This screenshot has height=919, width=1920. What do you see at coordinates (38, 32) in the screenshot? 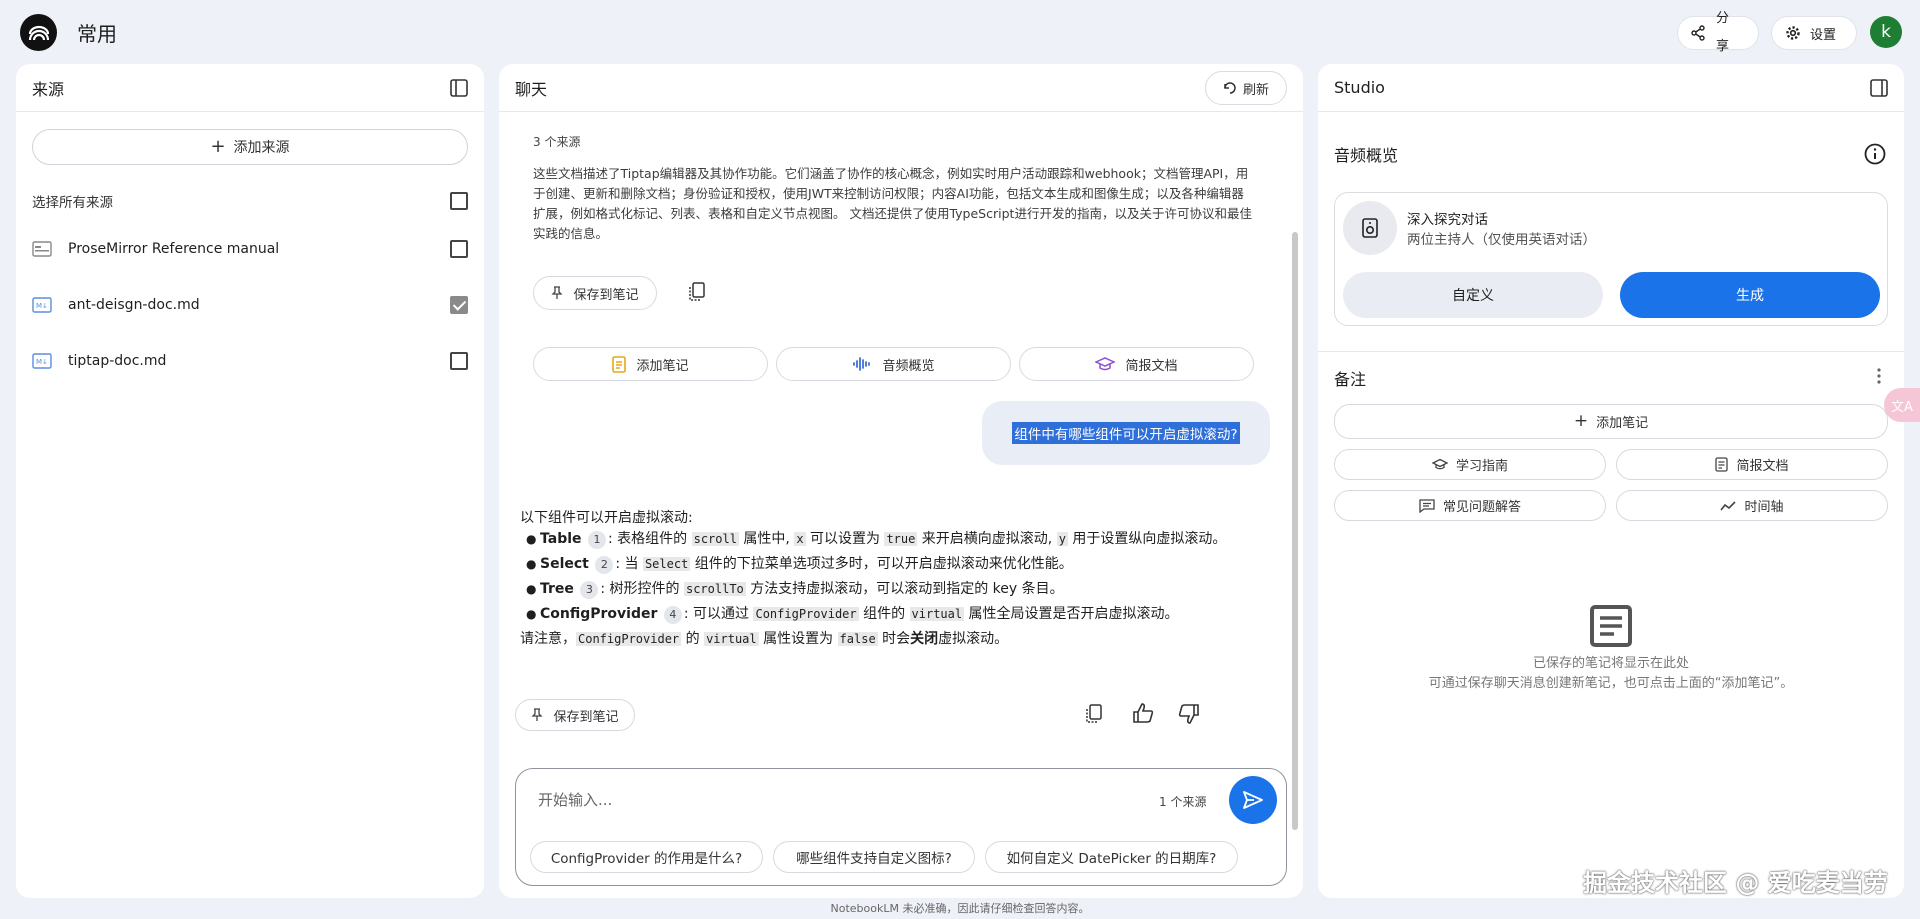
I see `notebooklm-logo-icon` at bounding box center [38, 32].